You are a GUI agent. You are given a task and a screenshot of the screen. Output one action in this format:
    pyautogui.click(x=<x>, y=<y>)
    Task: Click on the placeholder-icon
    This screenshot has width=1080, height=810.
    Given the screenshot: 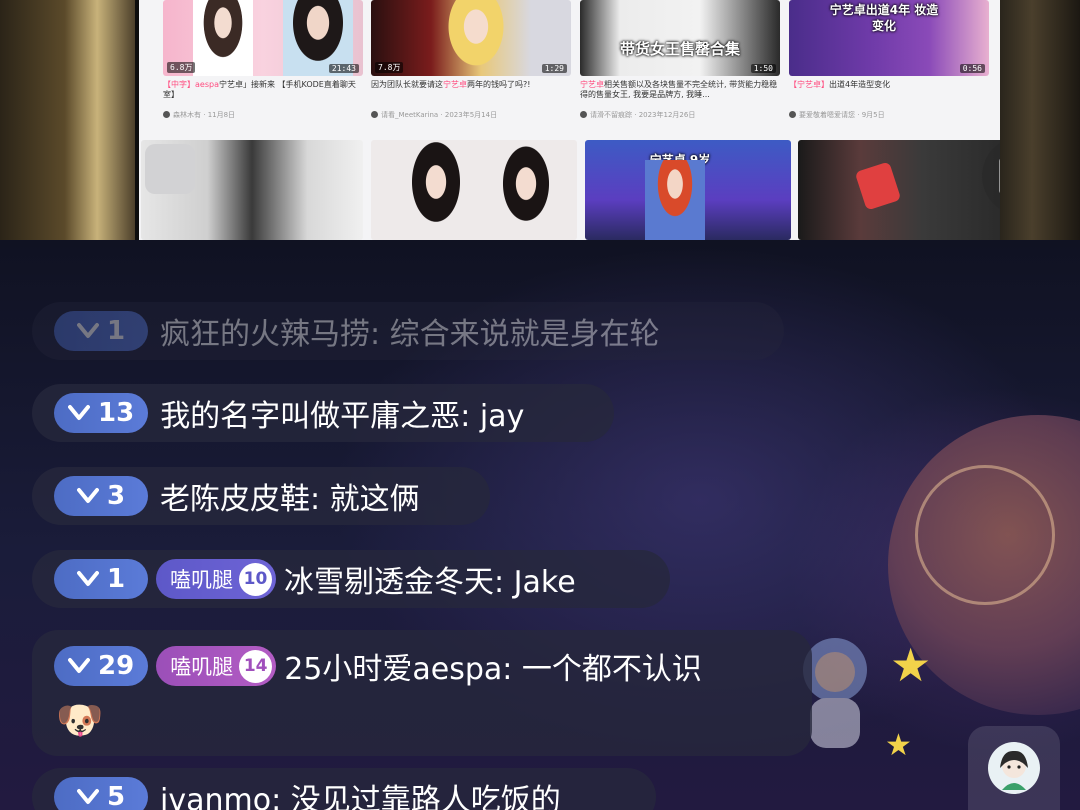 What is the action you would take?
    pyautogui.click(x=170, y=169)
    